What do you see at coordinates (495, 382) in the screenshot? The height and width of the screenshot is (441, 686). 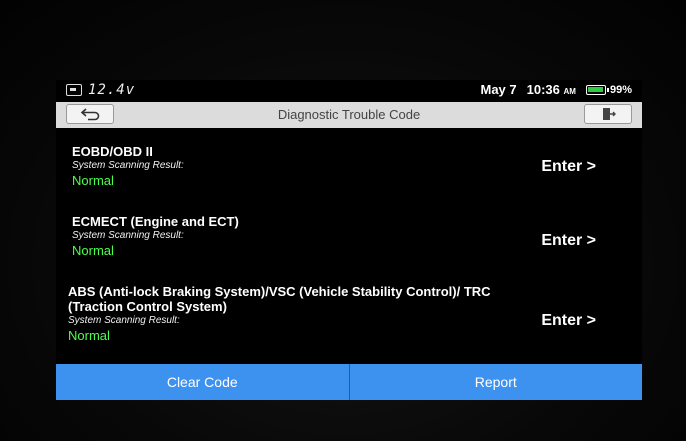 I see `report-button: Report` at bounding box center [495, 382].